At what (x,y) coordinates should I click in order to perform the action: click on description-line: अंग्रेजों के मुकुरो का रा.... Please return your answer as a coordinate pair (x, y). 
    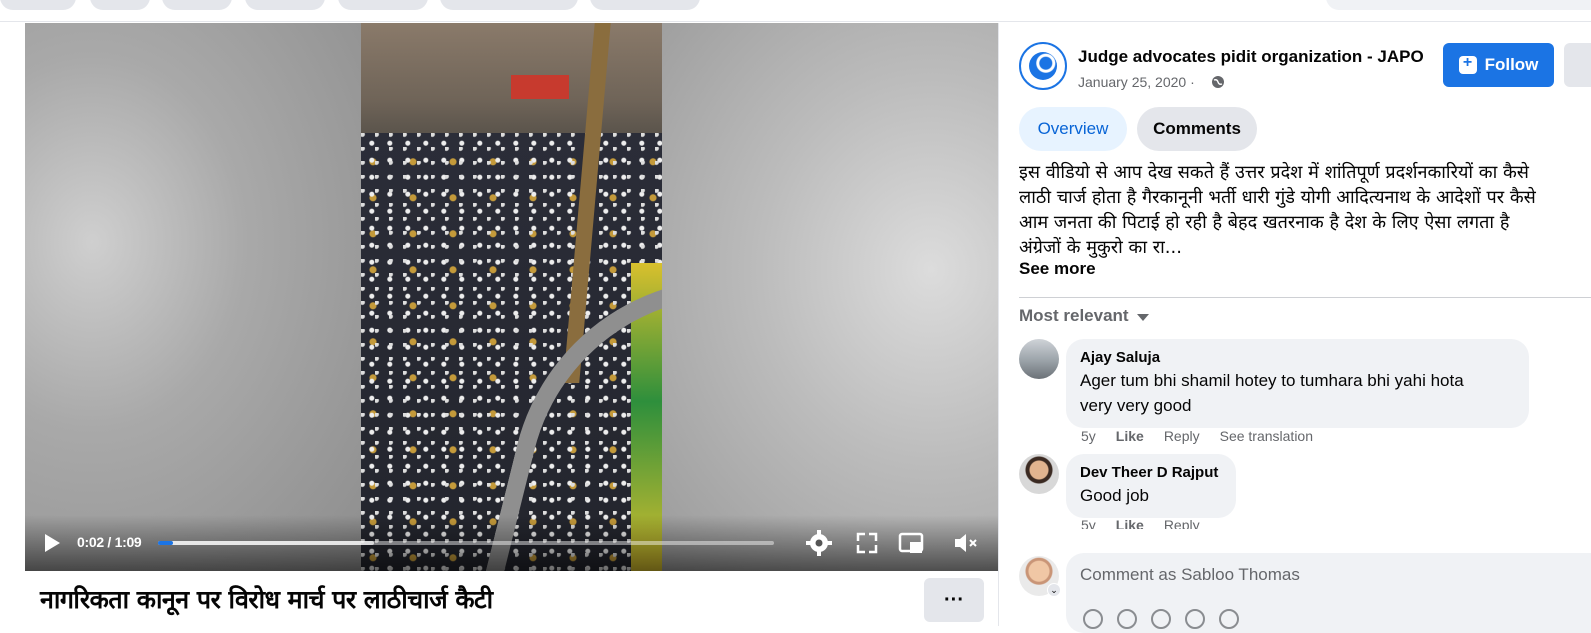
    Looking at the image, I should click on (1100, 247).